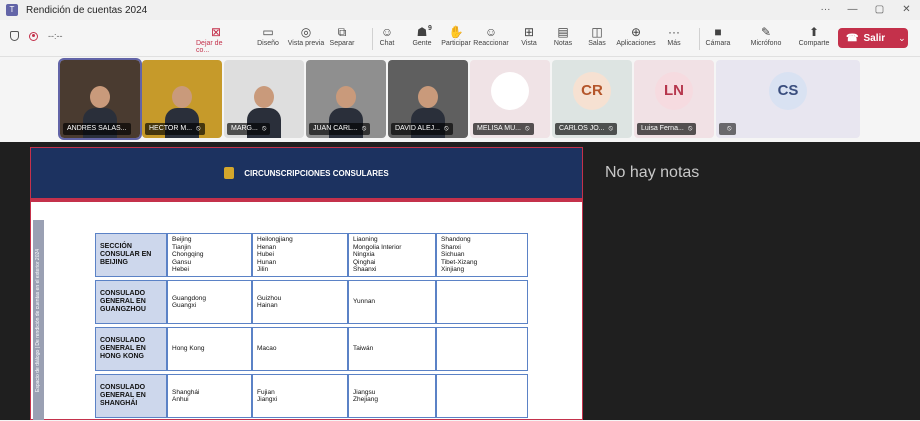  I want to click on camera-off-icon: ■, so click(718, 32).